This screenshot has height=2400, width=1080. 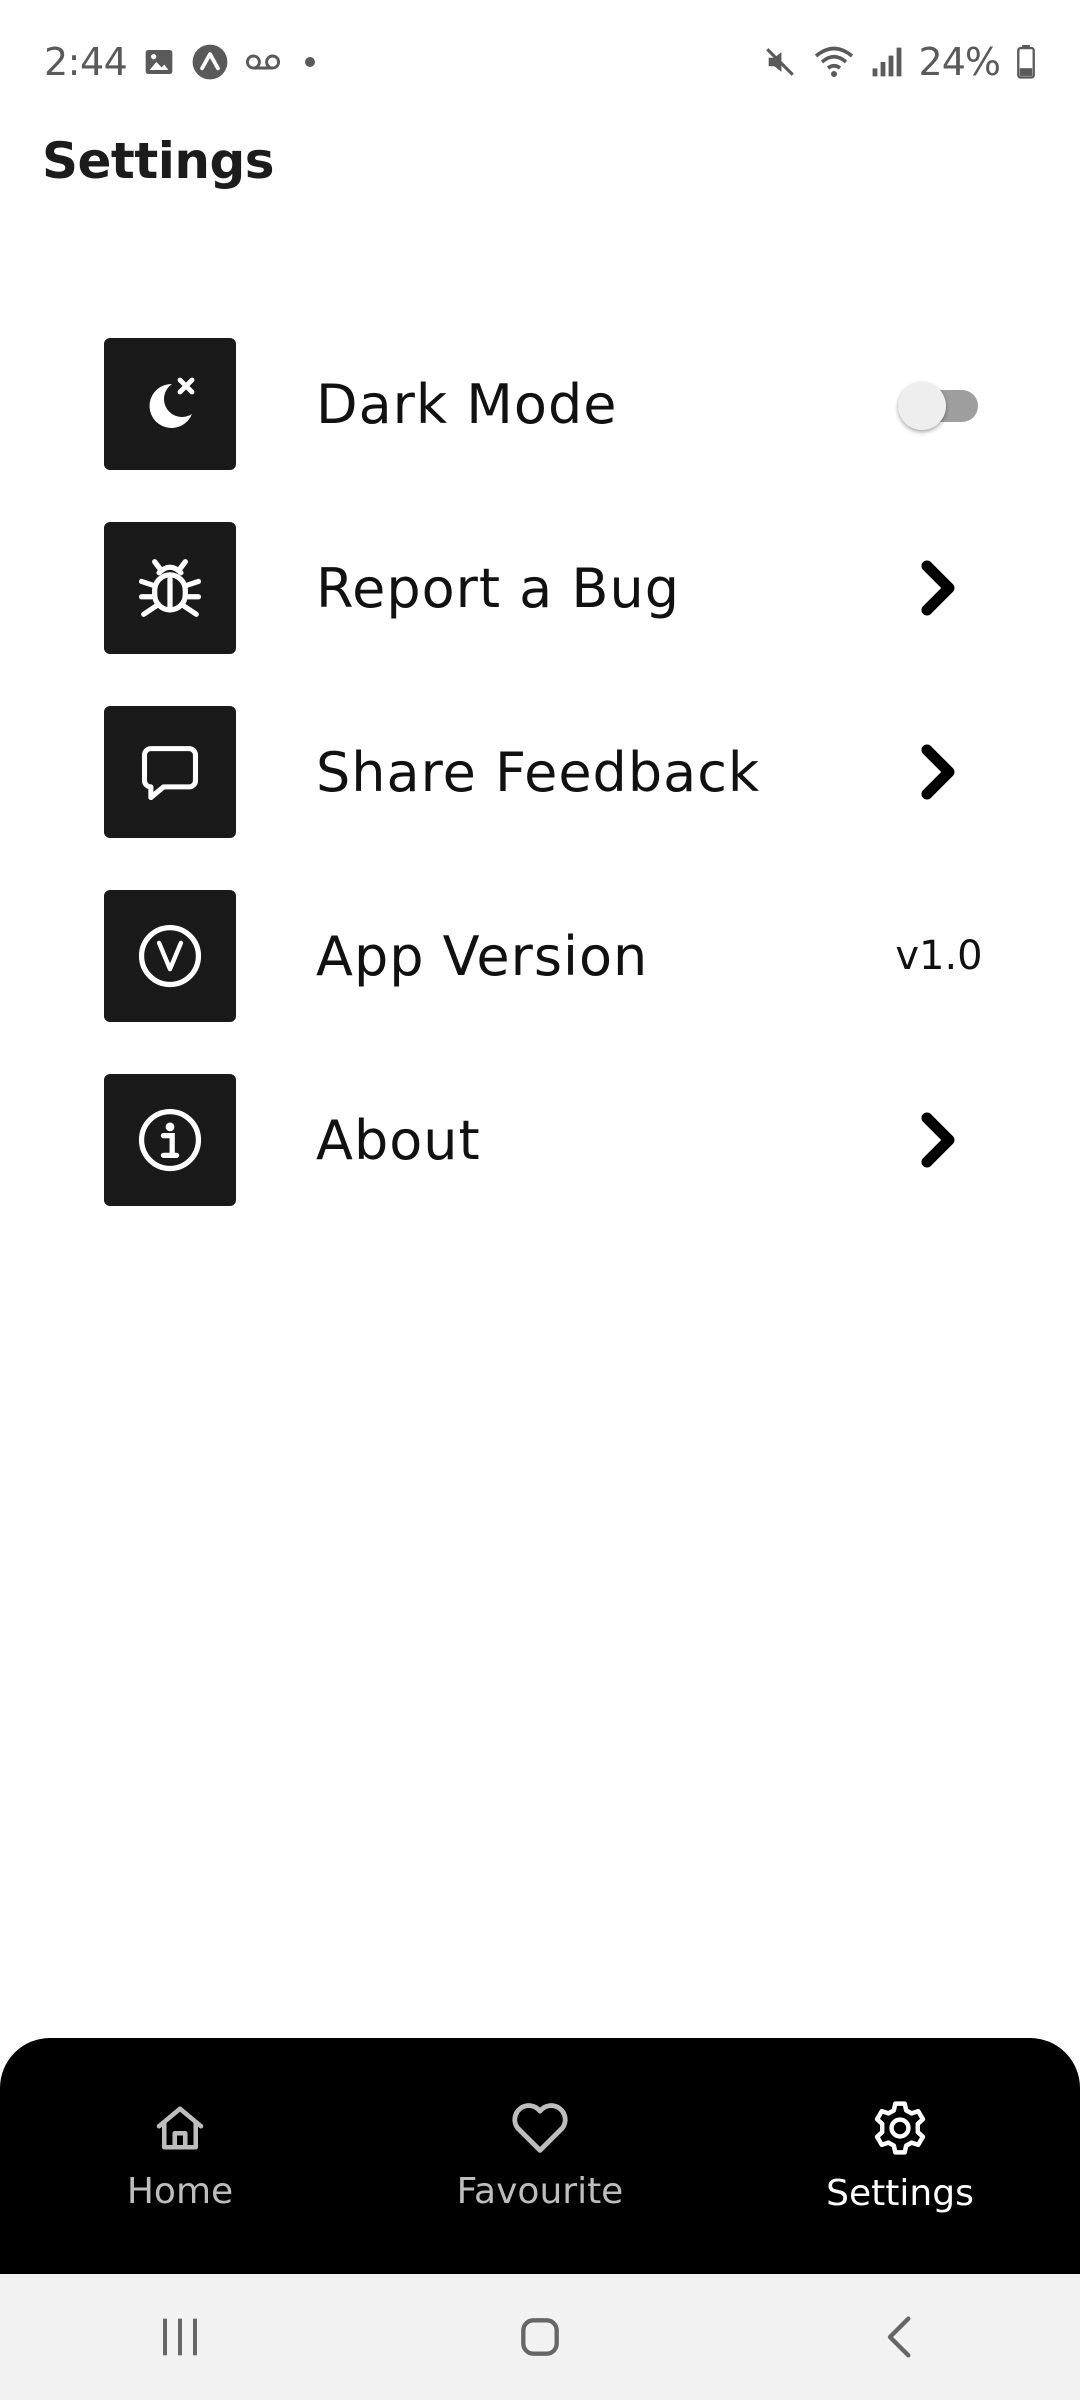 I want to click on status-right: 24%, so click(x=899, y=62).